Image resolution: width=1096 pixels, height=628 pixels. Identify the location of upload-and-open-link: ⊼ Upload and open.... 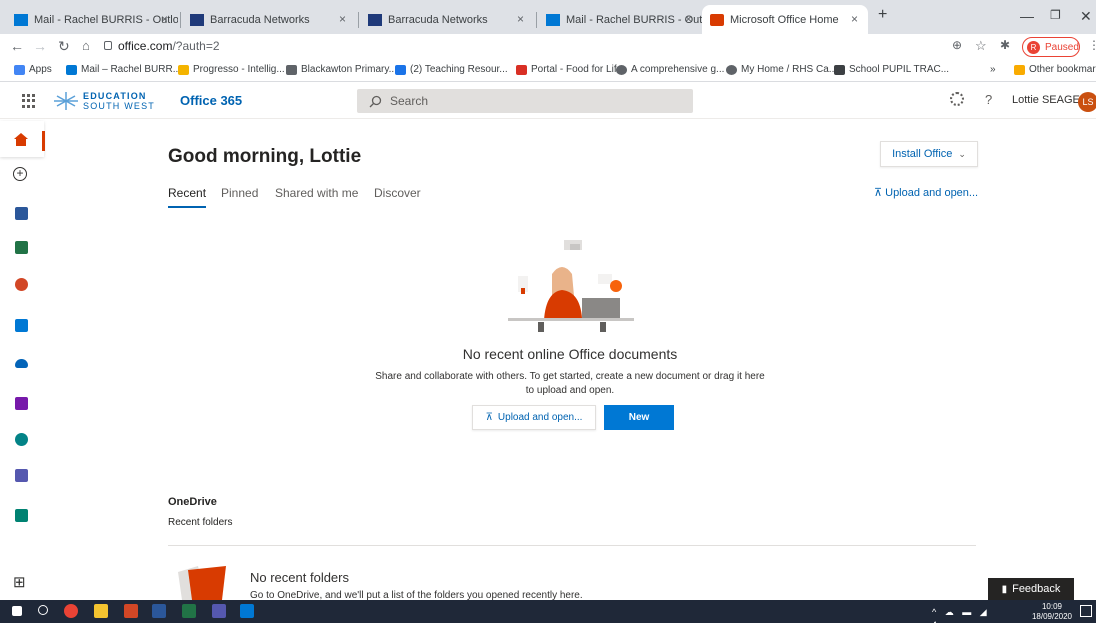
(926, 192).